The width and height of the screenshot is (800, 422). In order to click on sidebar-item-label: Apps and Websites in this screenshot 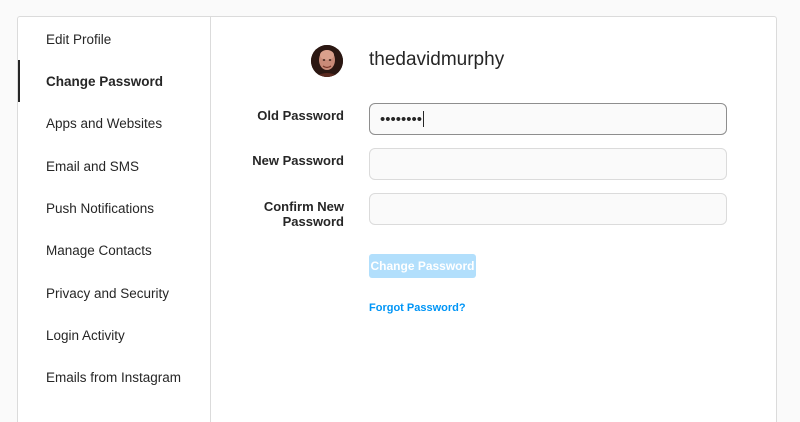, I will do `click(104, 123)`.